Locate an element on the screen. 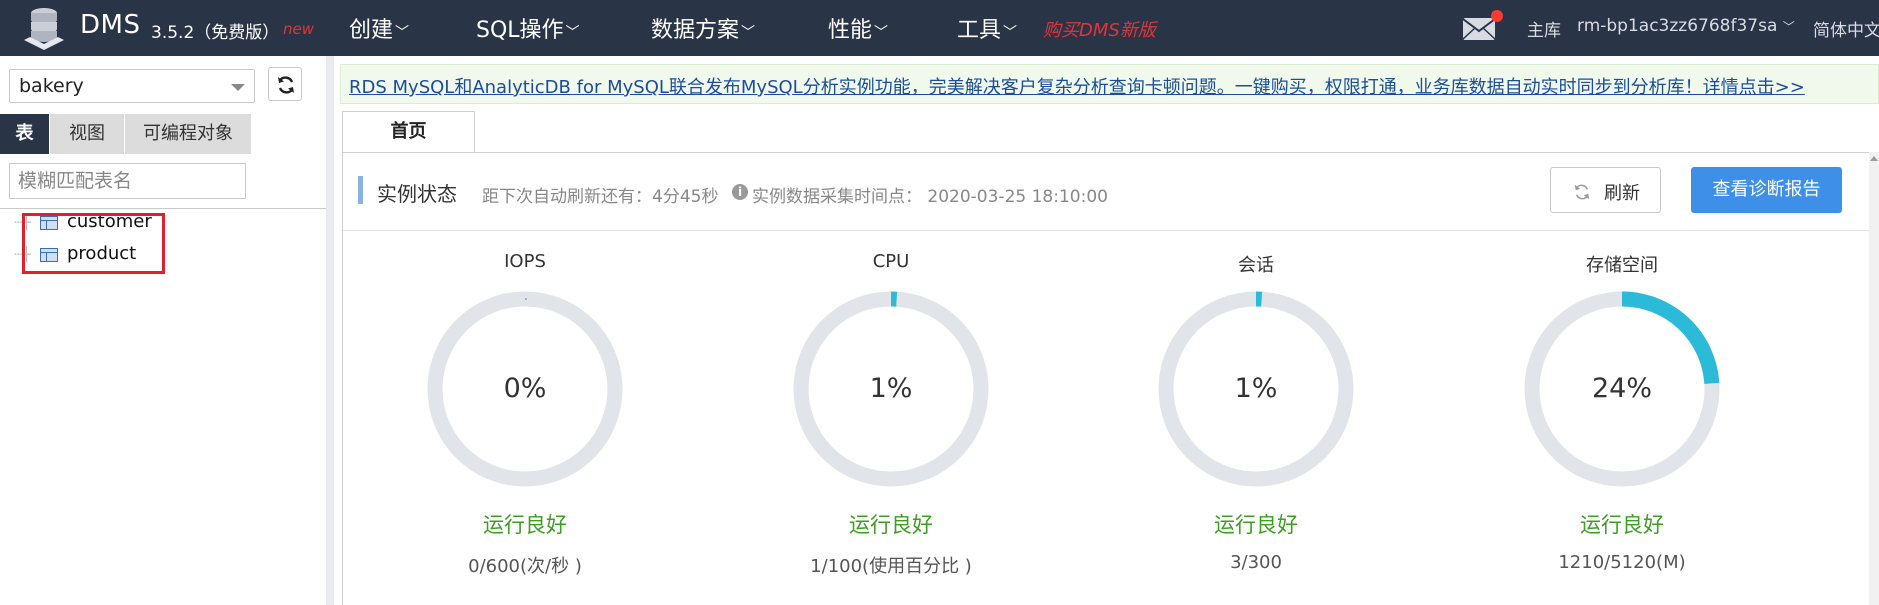 Image resolution: width=1879 pixels, height=605 pixels. menu-performance: 性能 ﹀ is located at coordinates (858, 28).